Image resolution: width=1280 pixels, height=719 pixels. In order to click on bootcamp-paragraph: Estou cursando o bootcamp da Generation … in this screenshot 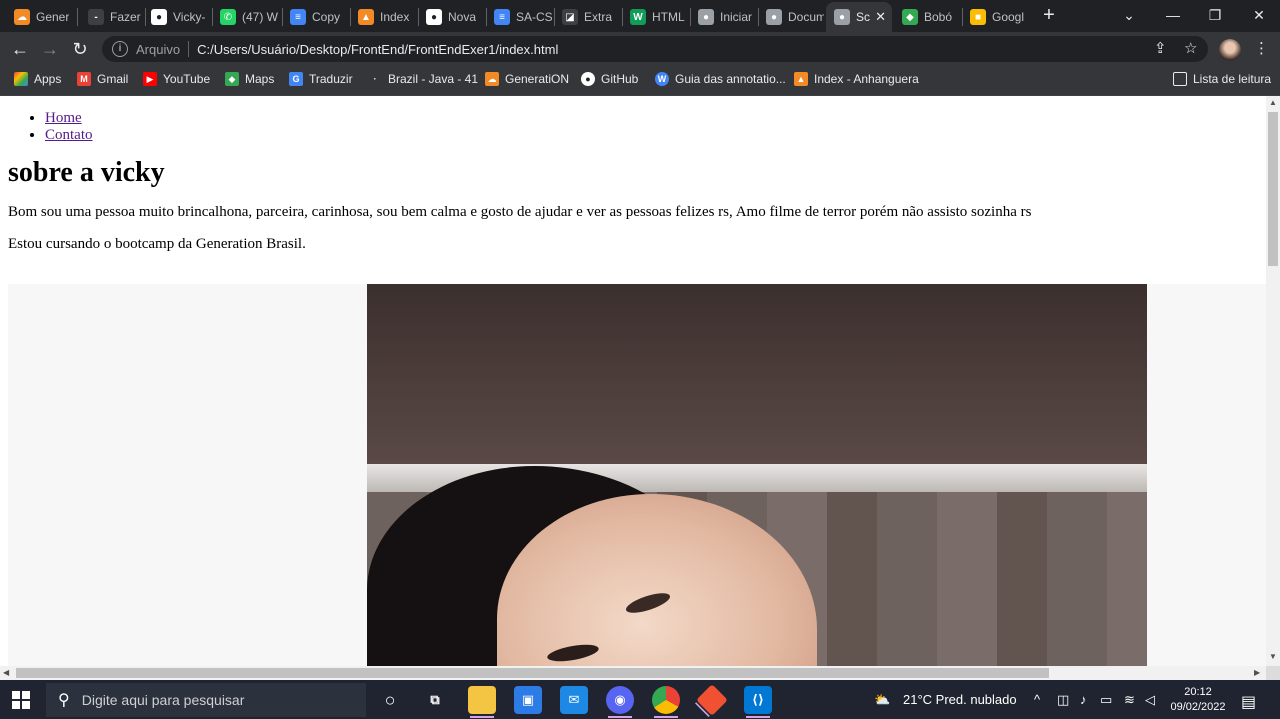, I will do `click(157, 244)`.